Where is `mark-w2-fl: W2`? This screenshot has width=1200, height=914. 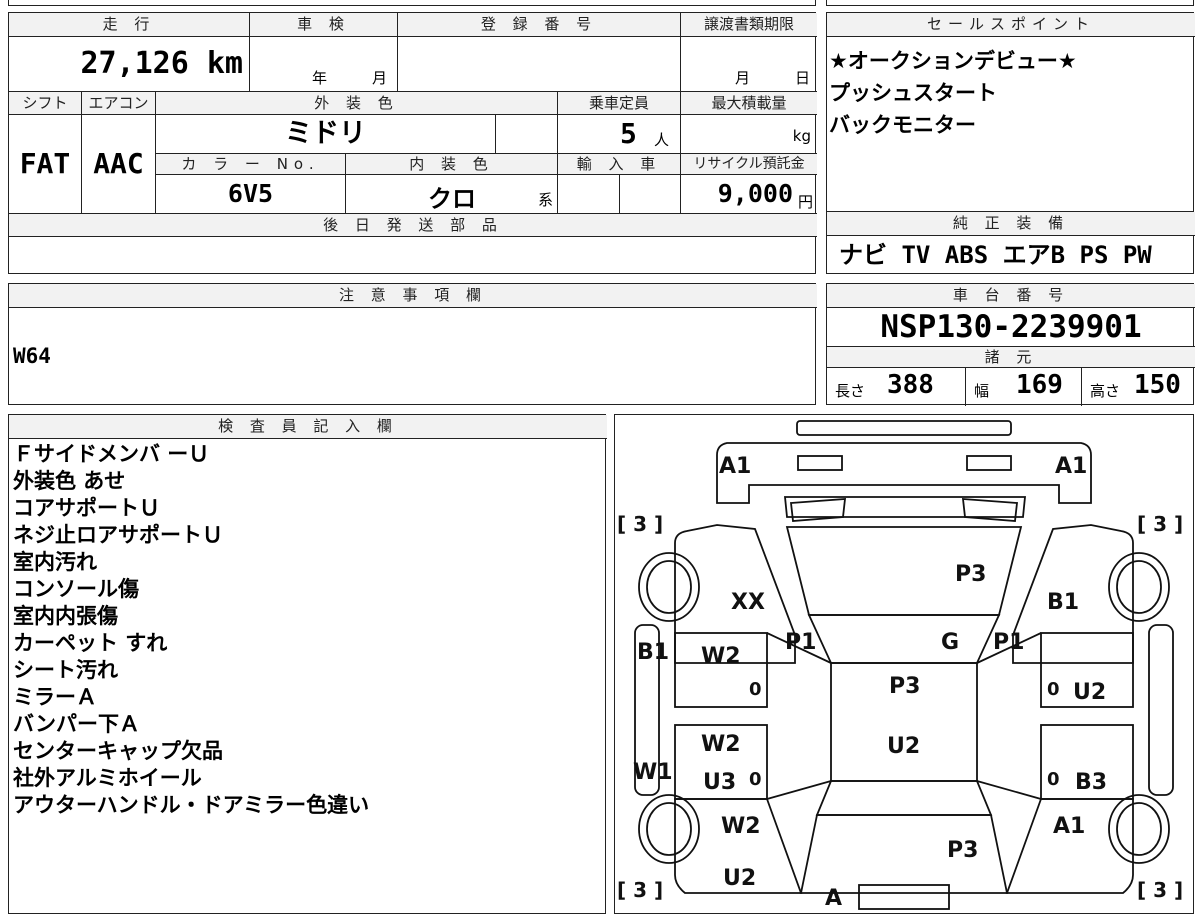 mark-w2-fl: W2 is located at coordinates (721, 656).